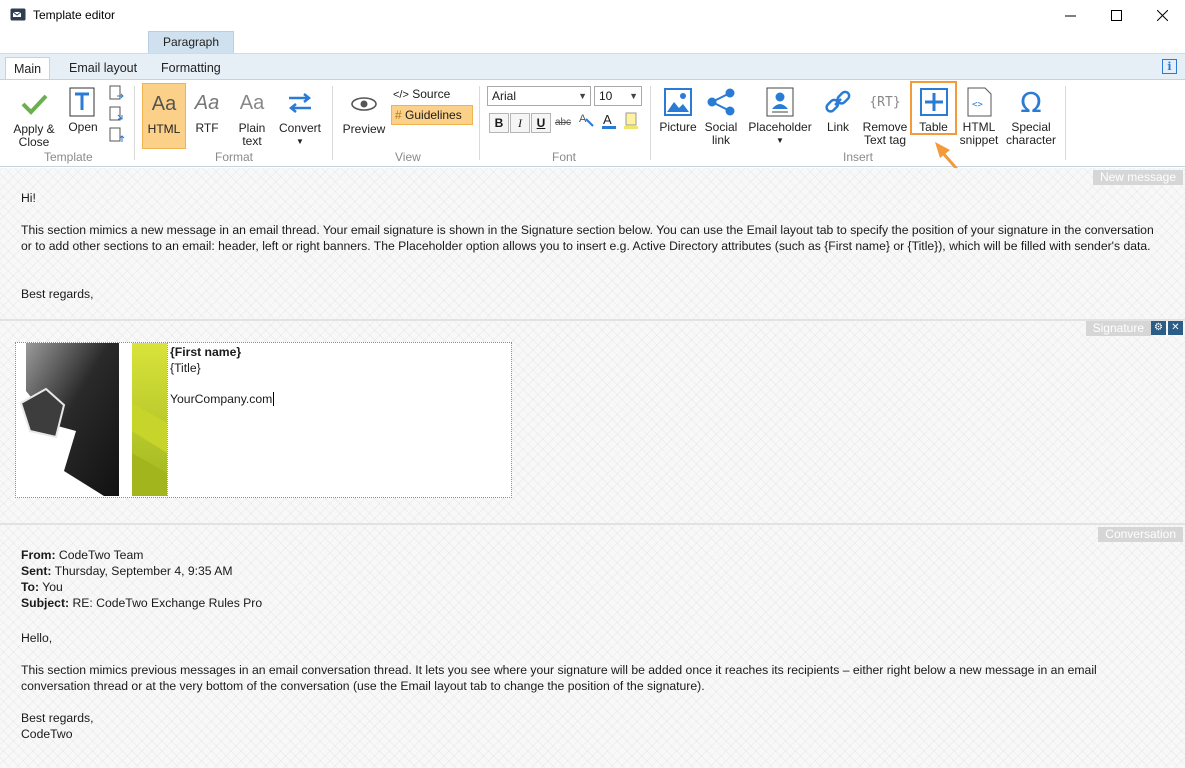 The image size is (1185, 768). Describe the element at coordinates (592, 15) in the screenshot. I see `title-bar: Template editor` at that location.